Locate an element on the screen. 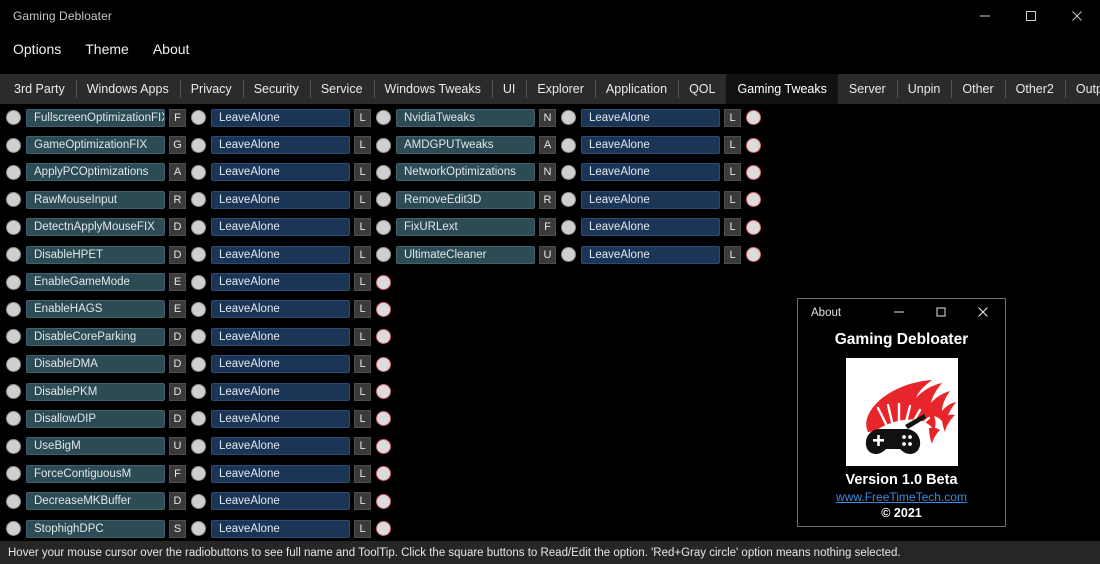 This screenshot has width=1100, height=564. tab-security: Security is located at coordinates (276, 89).